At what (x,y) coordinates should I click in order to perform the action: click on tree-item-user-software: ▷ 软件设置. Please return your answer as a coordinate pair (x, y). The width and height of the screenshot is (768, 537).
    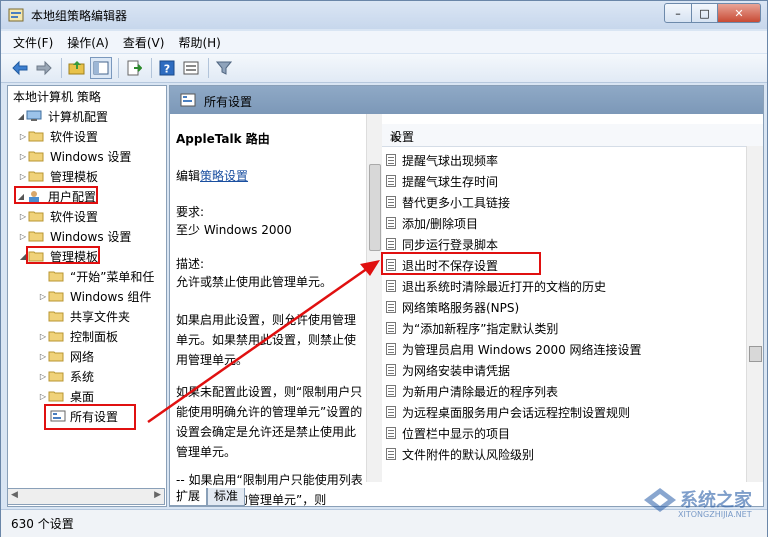
    Looking at the image, I should click on (58, 216).